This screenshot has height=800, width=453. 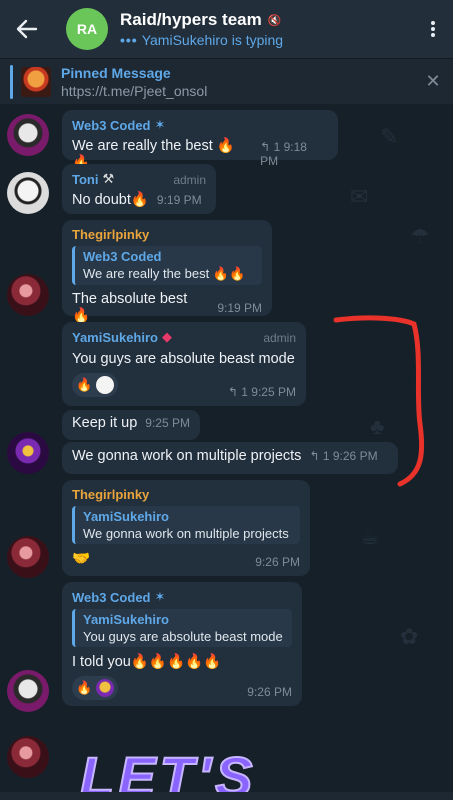 What do you see at coordinates (139, 189) in the screenshot?
I see `message-bubble: Toni ⚒ admin No doubt🔥 9:19 PM` at bounding box center [139, 189].